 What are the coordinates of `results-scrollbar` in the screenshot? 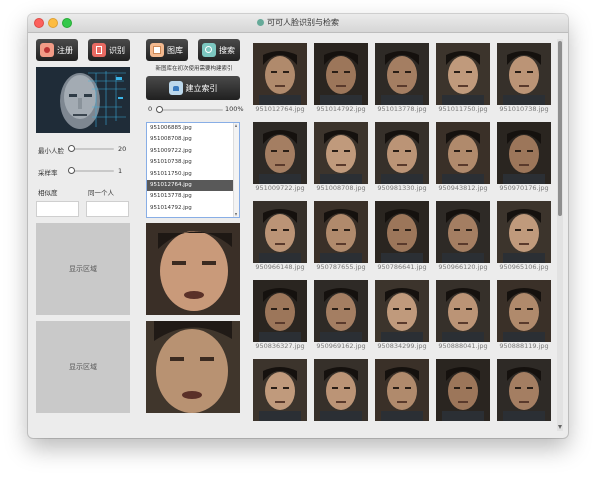 It's located at (560, 235).